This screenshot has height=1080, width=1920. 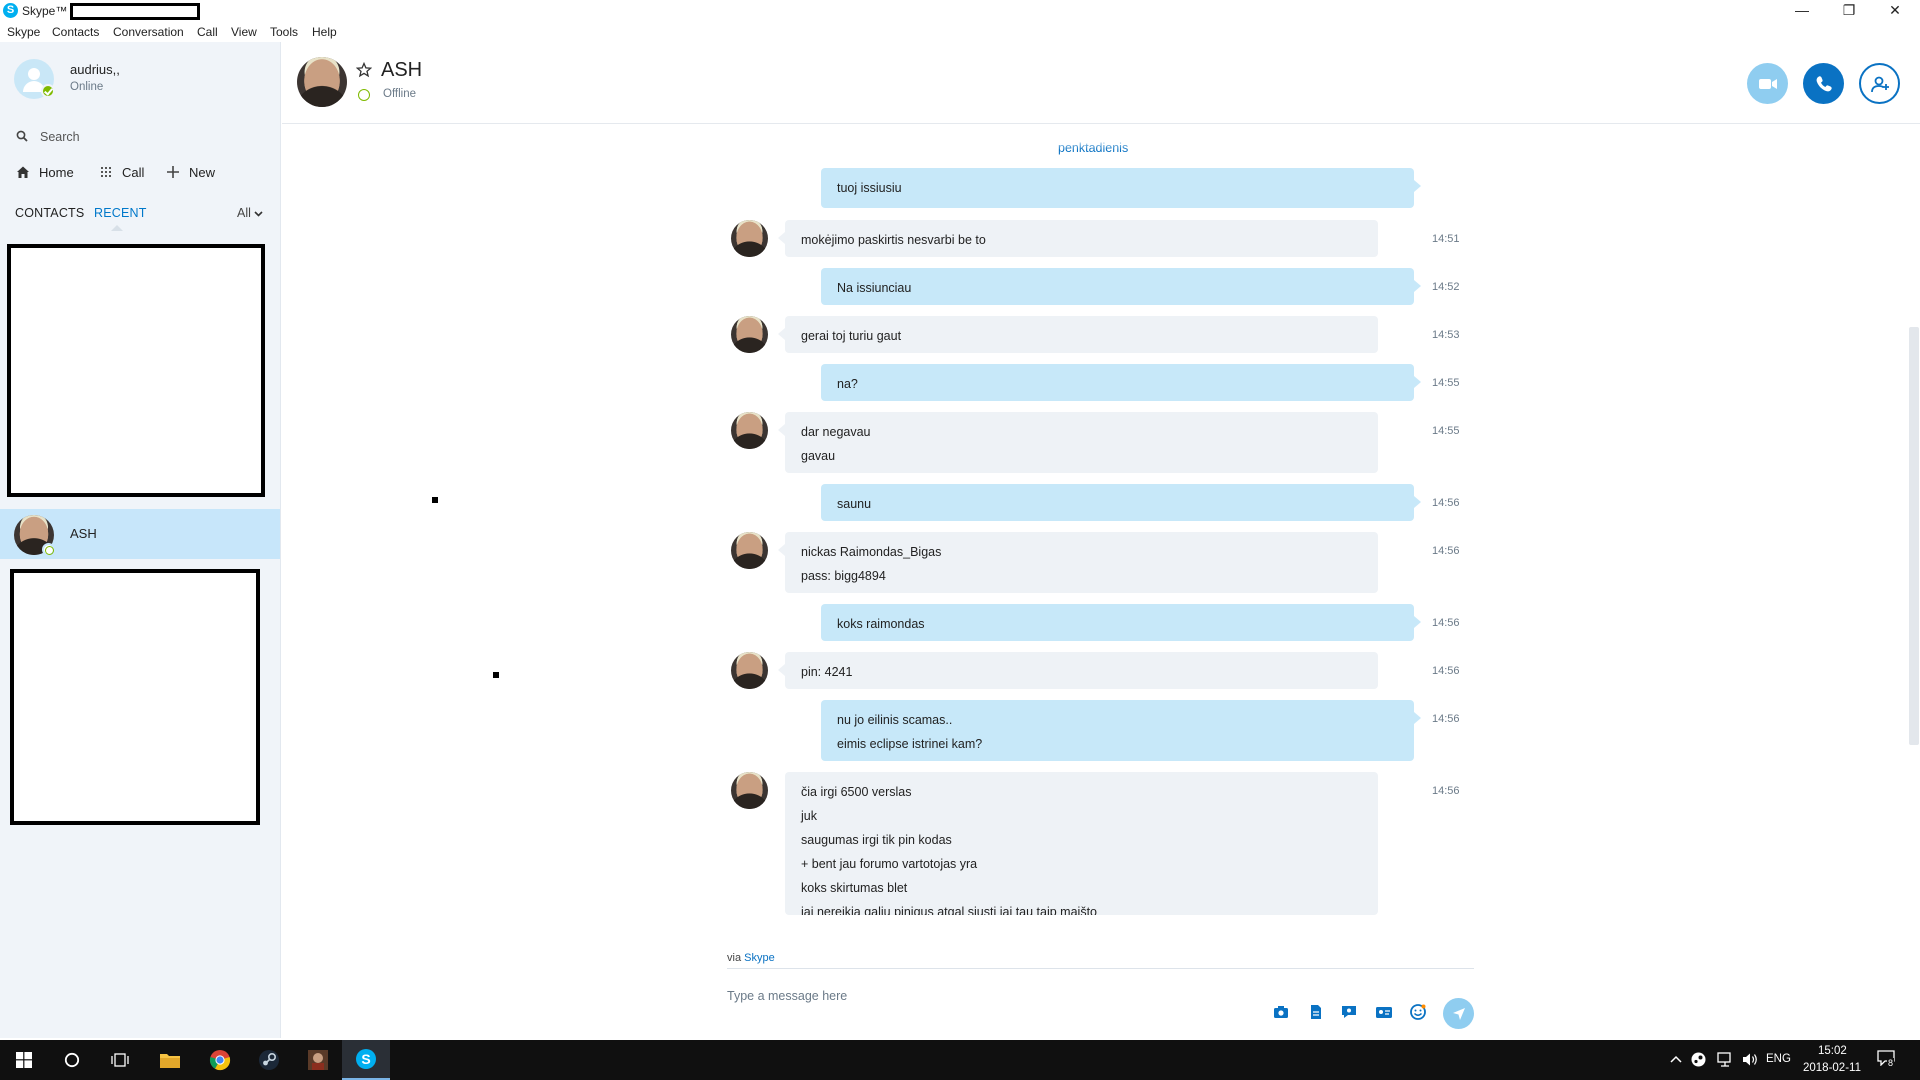 I want to click on call-button: Call, so click(x=121, y=172).